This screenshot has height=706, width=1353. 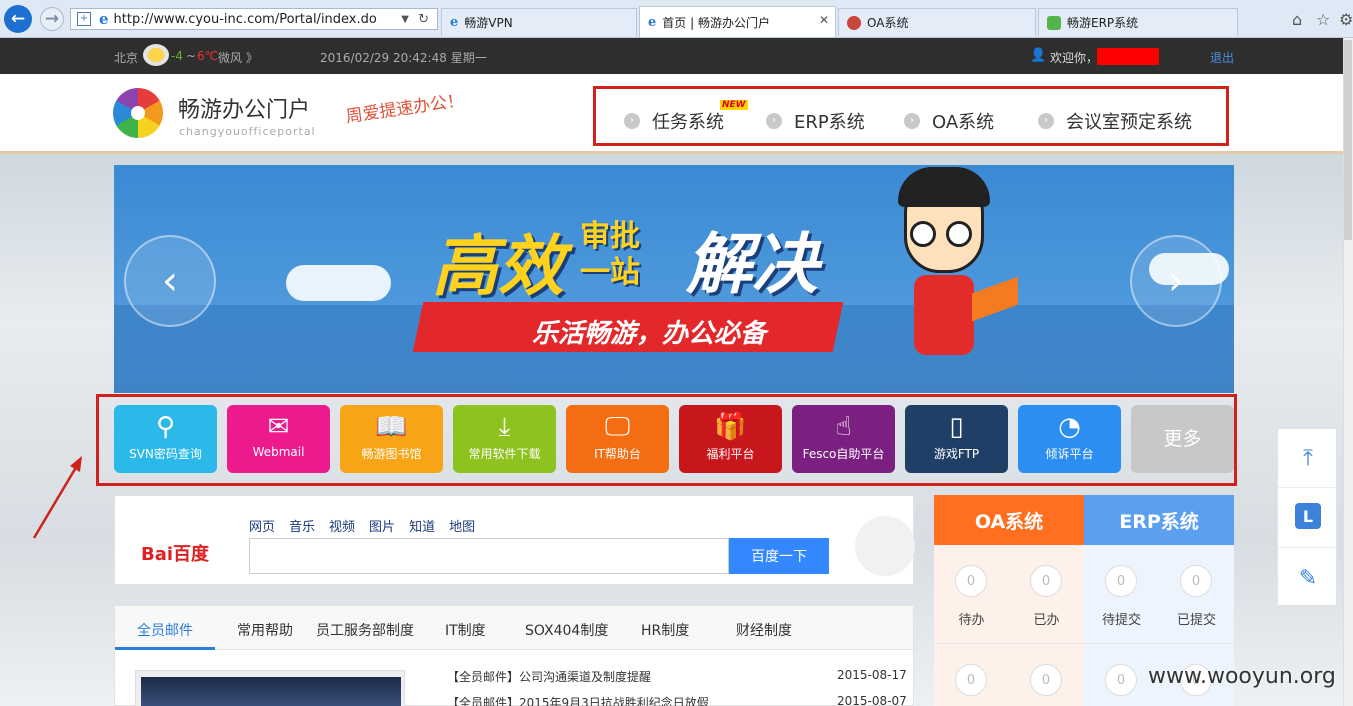 What do you see at coordinates (265, 630) in the screenshot?
I see `tab-common-help: 常用帮助` at bounding box center [265, 630].